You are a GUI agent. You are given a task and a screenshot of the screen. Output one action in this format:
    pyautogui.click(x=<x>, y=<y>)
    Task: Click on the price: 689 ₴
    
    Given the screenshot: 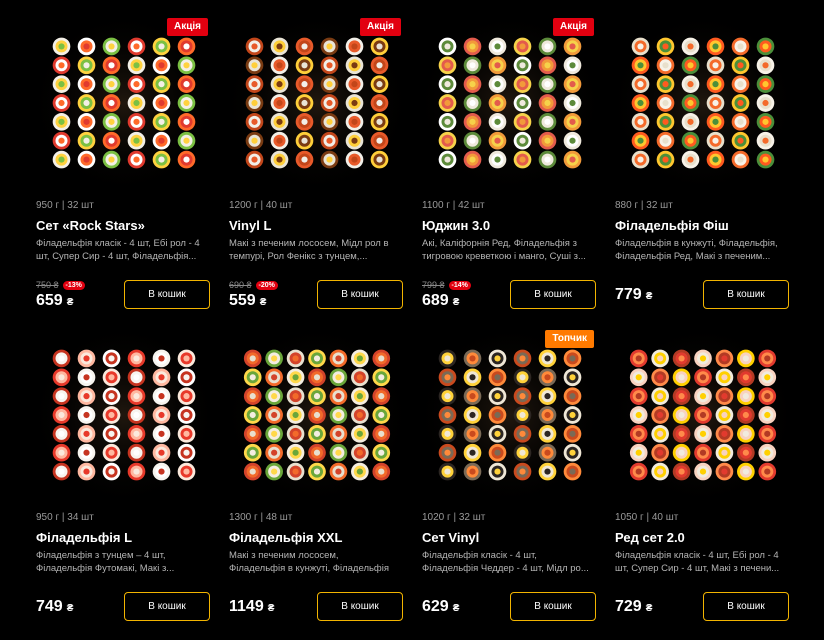 What is the action you would take?
    pyautogui.click(x=441, y=300)
    